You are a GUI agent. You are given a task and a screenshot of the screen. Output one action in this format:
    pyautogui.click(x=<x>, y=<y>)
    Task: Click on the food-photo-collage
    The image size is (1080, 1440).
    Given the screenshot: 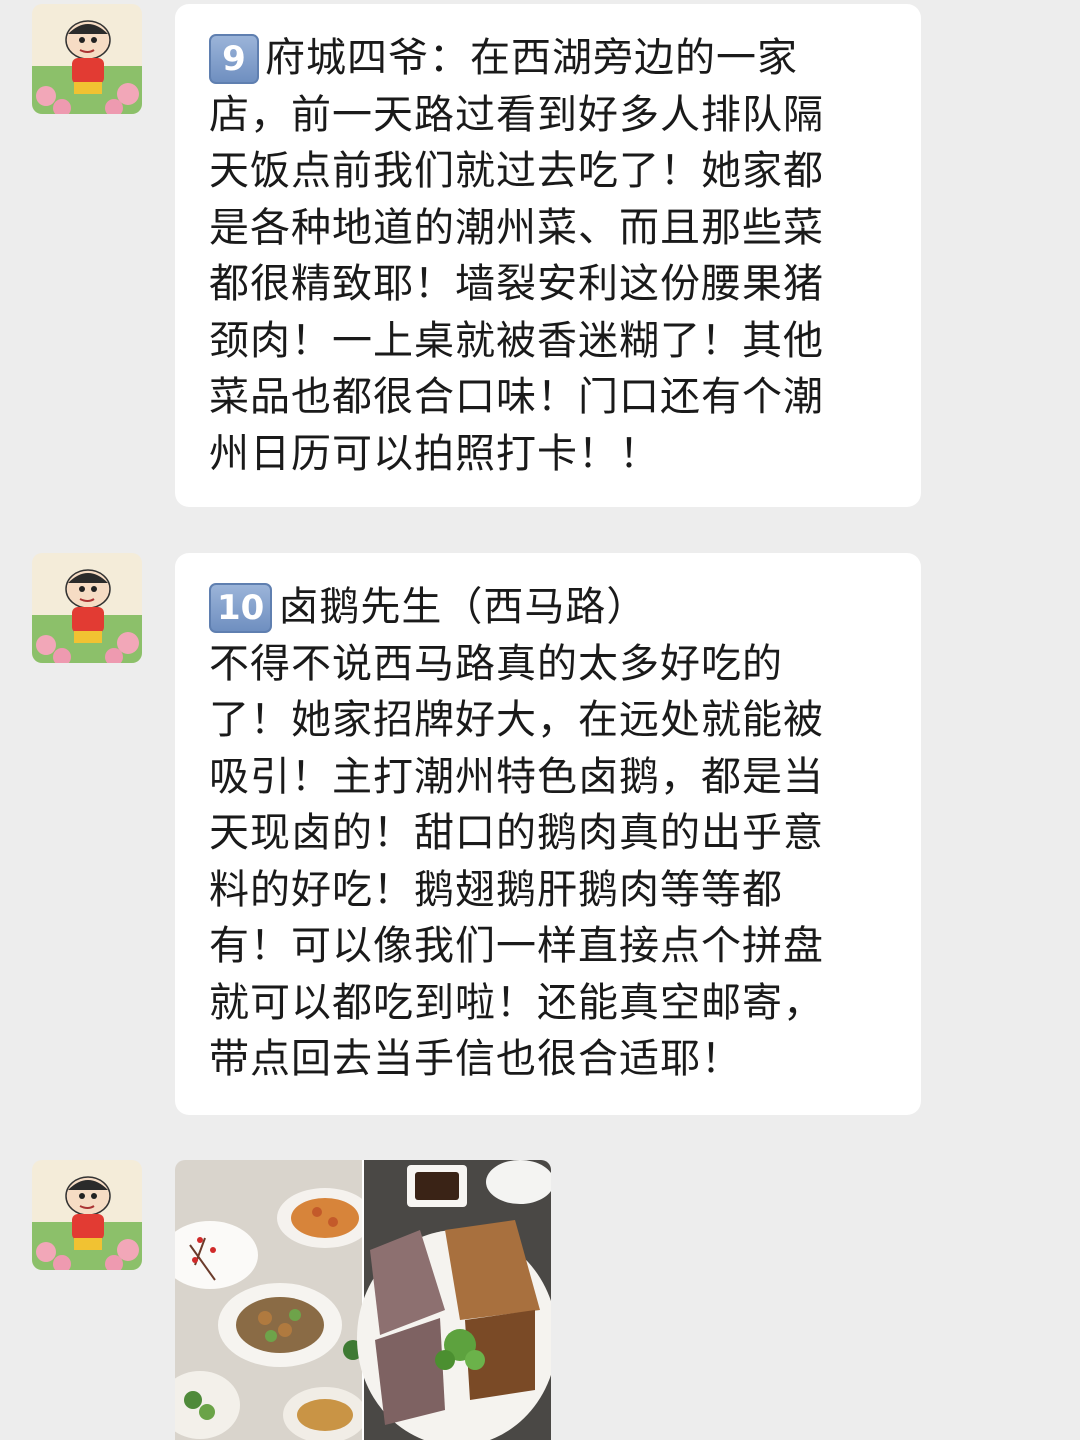 What is the action you would take?
    pyautogui.click(x=363, y=1300)
    